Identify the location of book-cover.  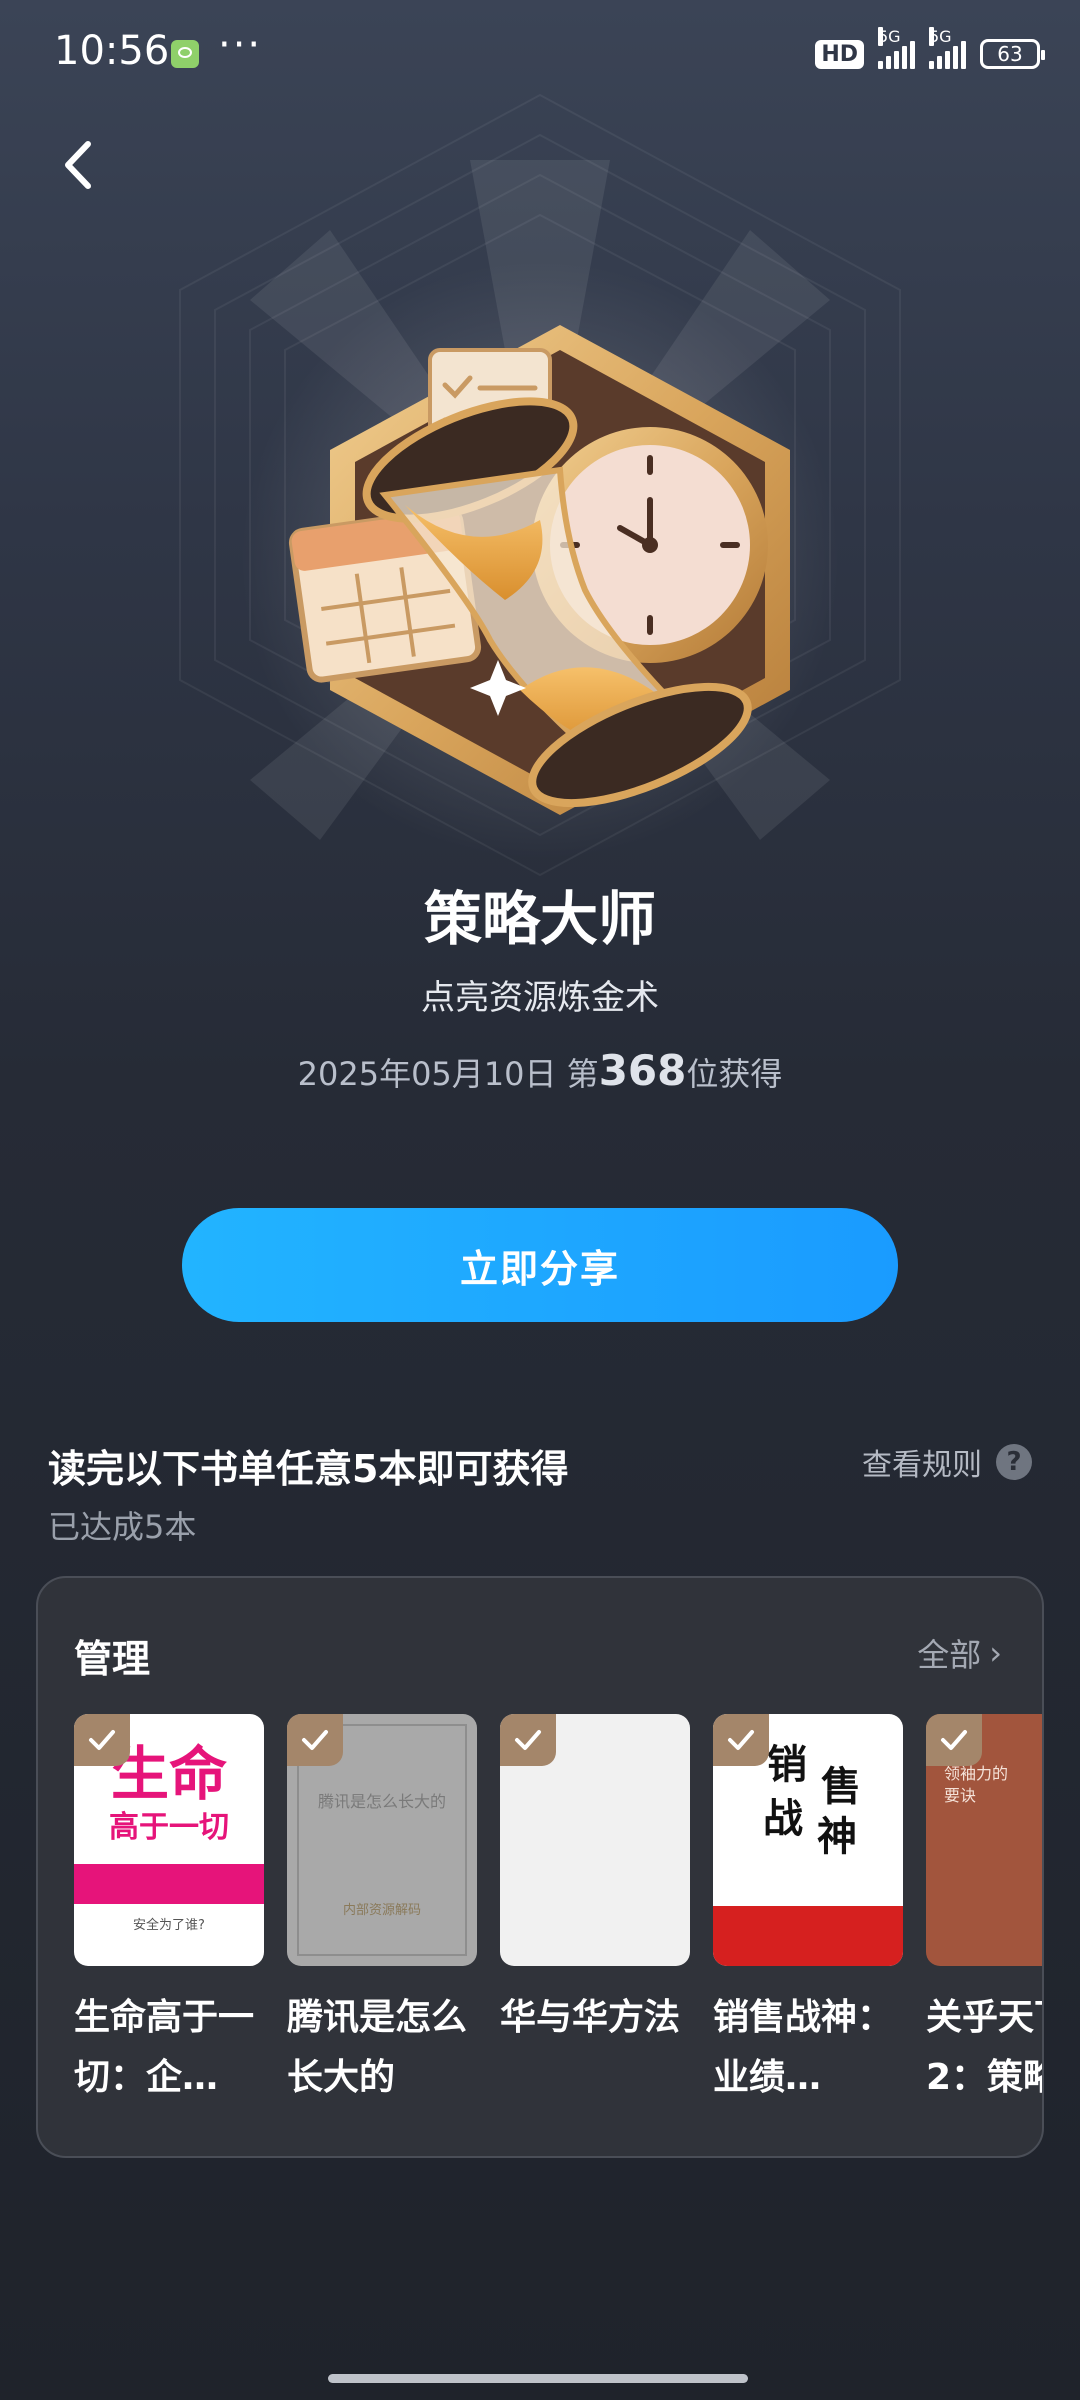
(595, 1840).